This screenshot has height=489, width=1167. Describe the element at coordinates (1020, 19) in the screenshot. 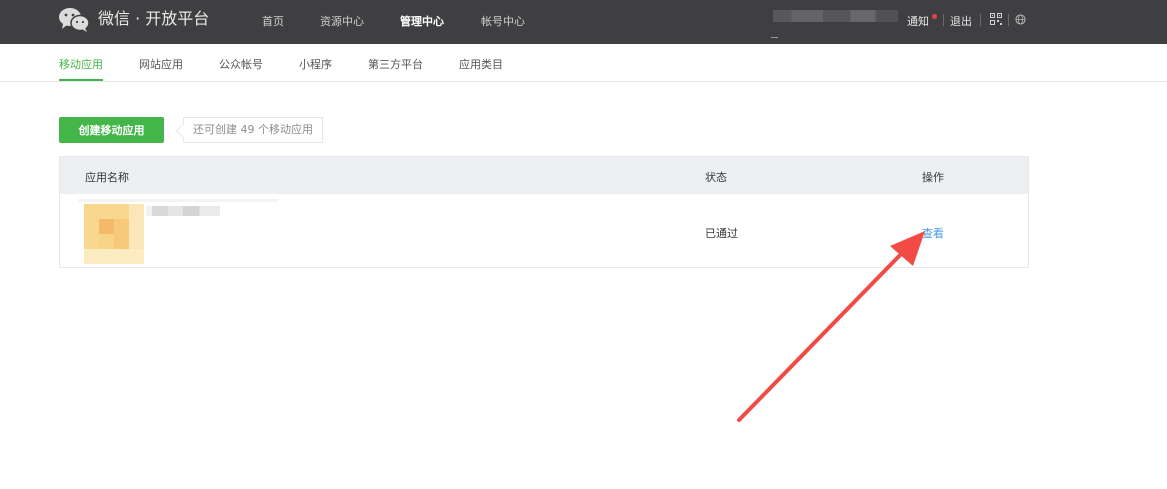

I see `globe-icon` at that location.